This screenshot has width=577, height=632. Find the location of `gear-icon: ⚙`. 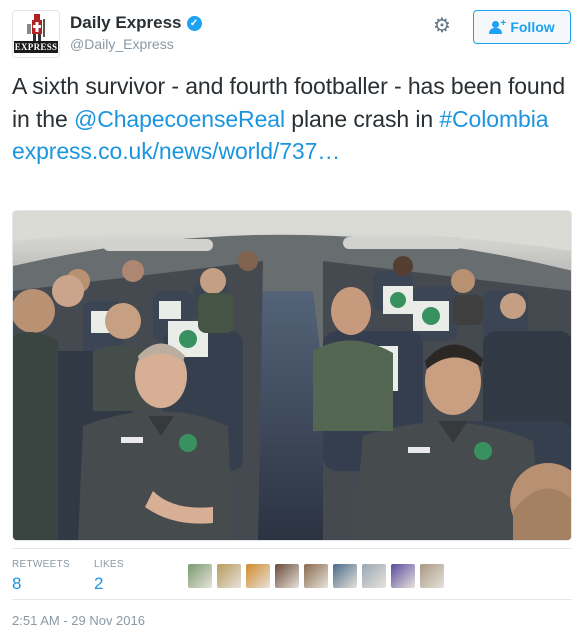

gear-icon: ⚙ is located at coordinates (442, 26).